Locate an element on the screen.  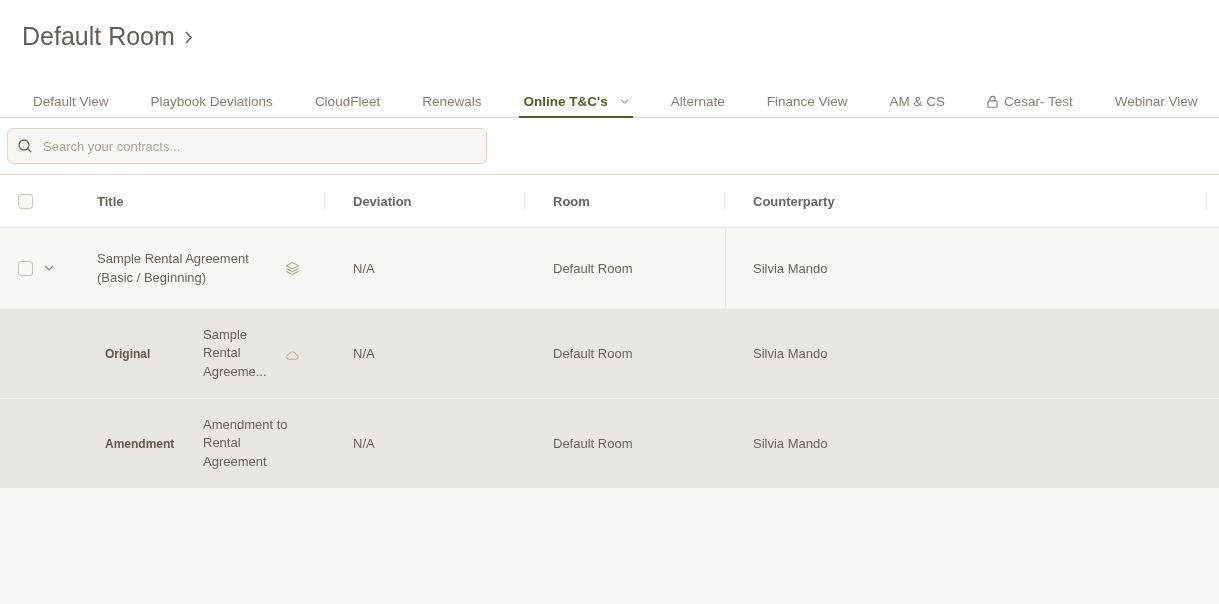
chevron-right-icon is located at coordinates (188, 37).